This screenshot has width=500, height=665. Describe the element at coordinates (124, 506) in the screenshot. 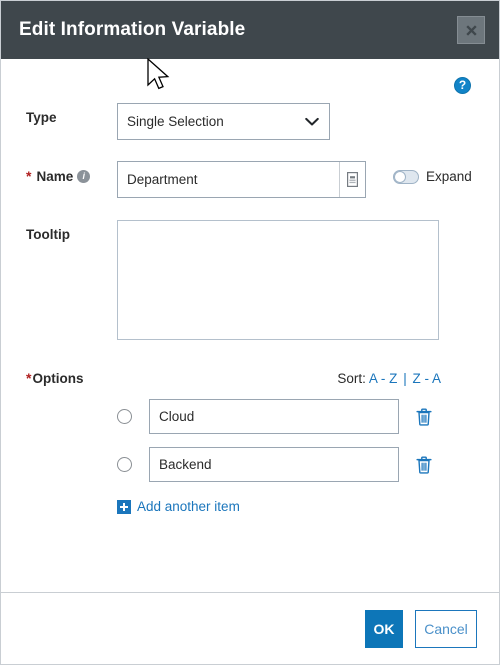

I see `plus-square-icon` at that location.